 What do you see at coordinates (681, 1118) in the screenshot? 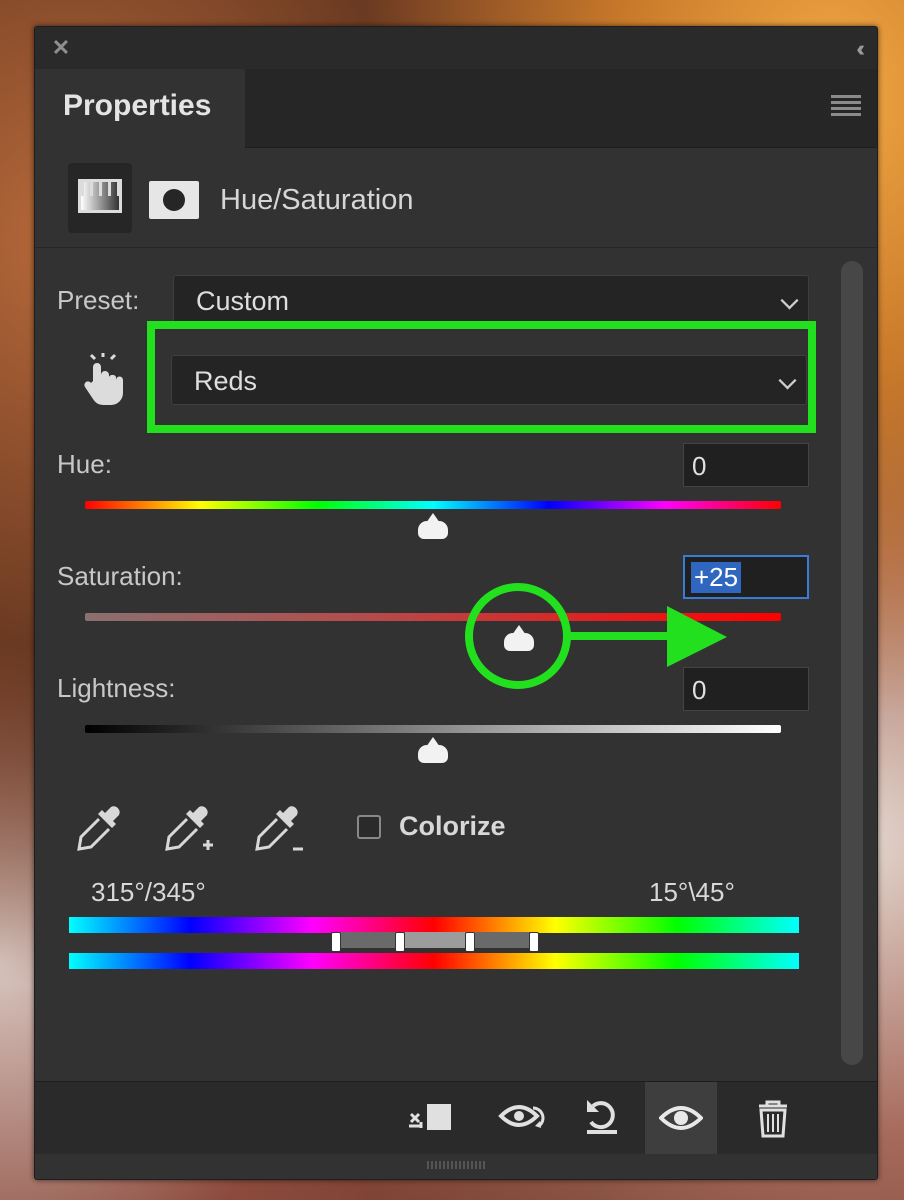
I see `eye-icon` at bounding box center [681, 1118].